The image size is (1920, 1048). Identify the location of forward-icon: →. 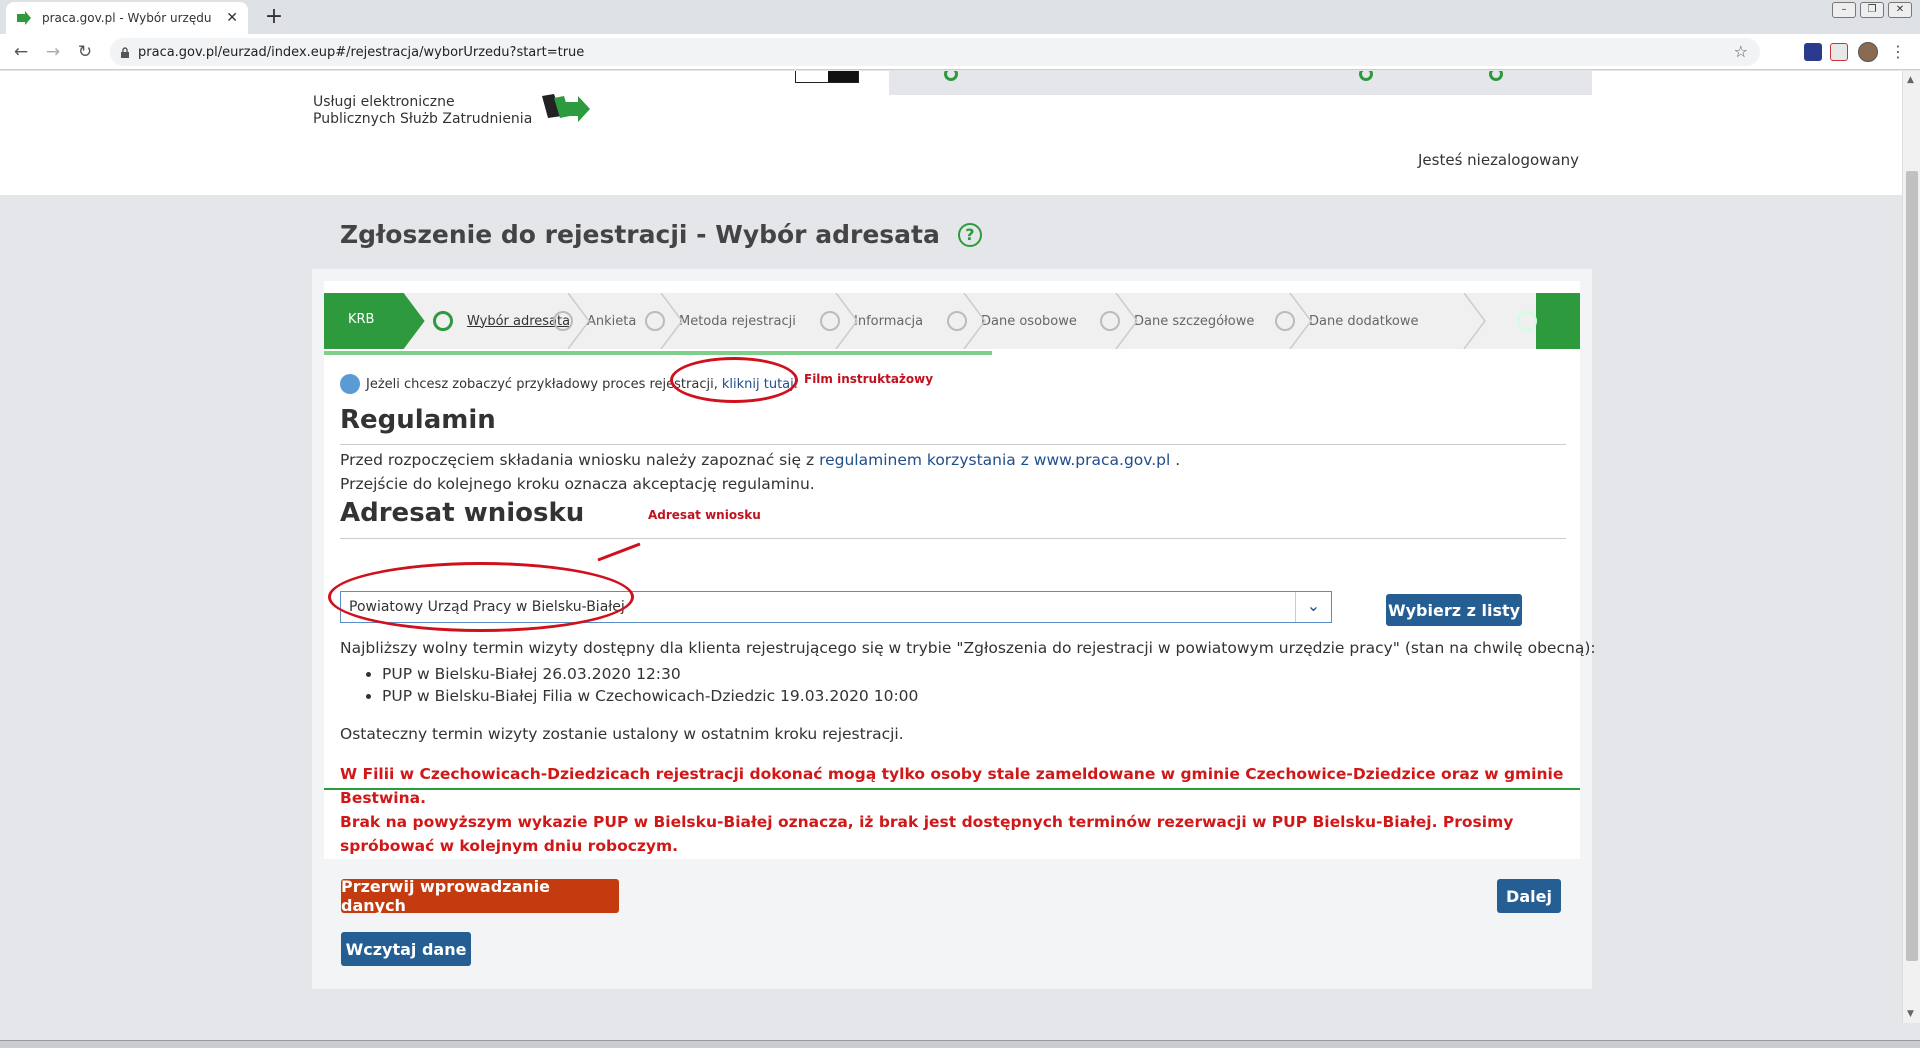
(53, 52).